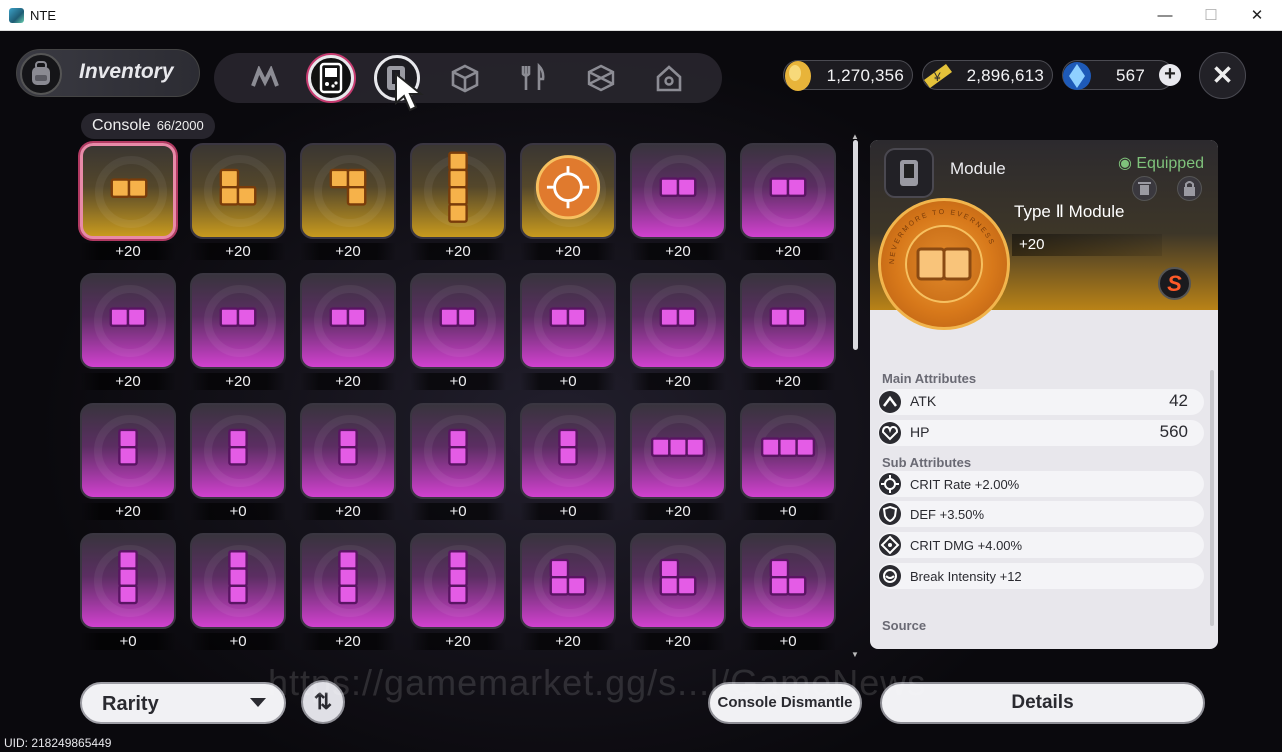 This screenshot has width=1282, height=752. Describe the element at coordinates (923, 401) in the screenshot. I see `attr-name: ATK` at that location.